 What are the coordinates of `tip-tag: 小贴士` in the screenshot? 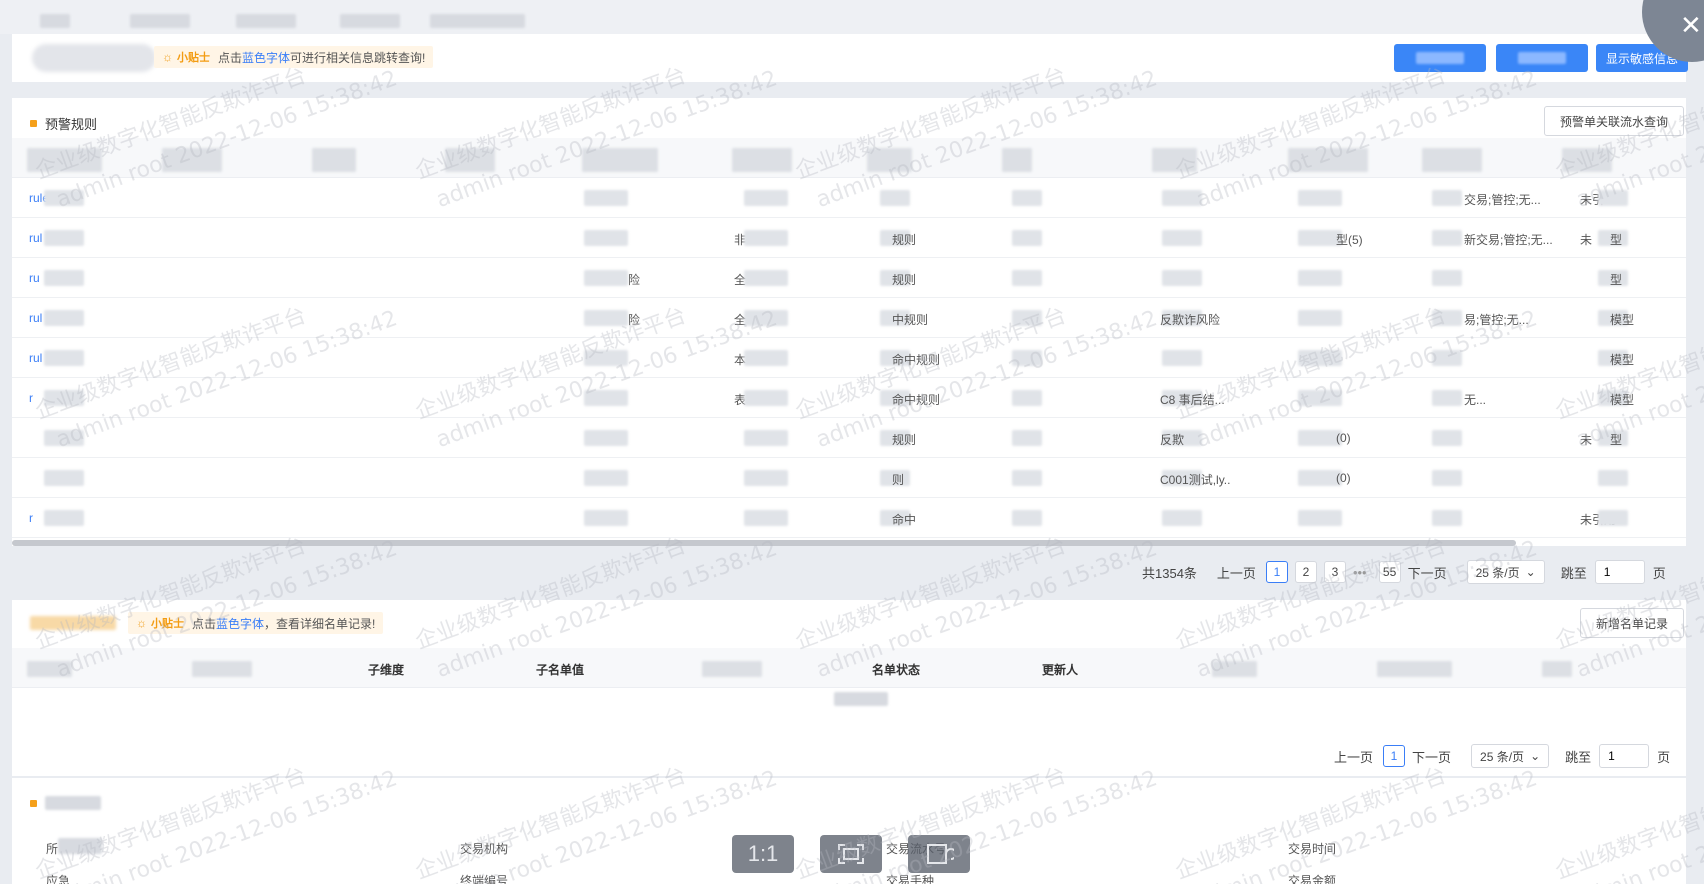 It's located at (167, 624).